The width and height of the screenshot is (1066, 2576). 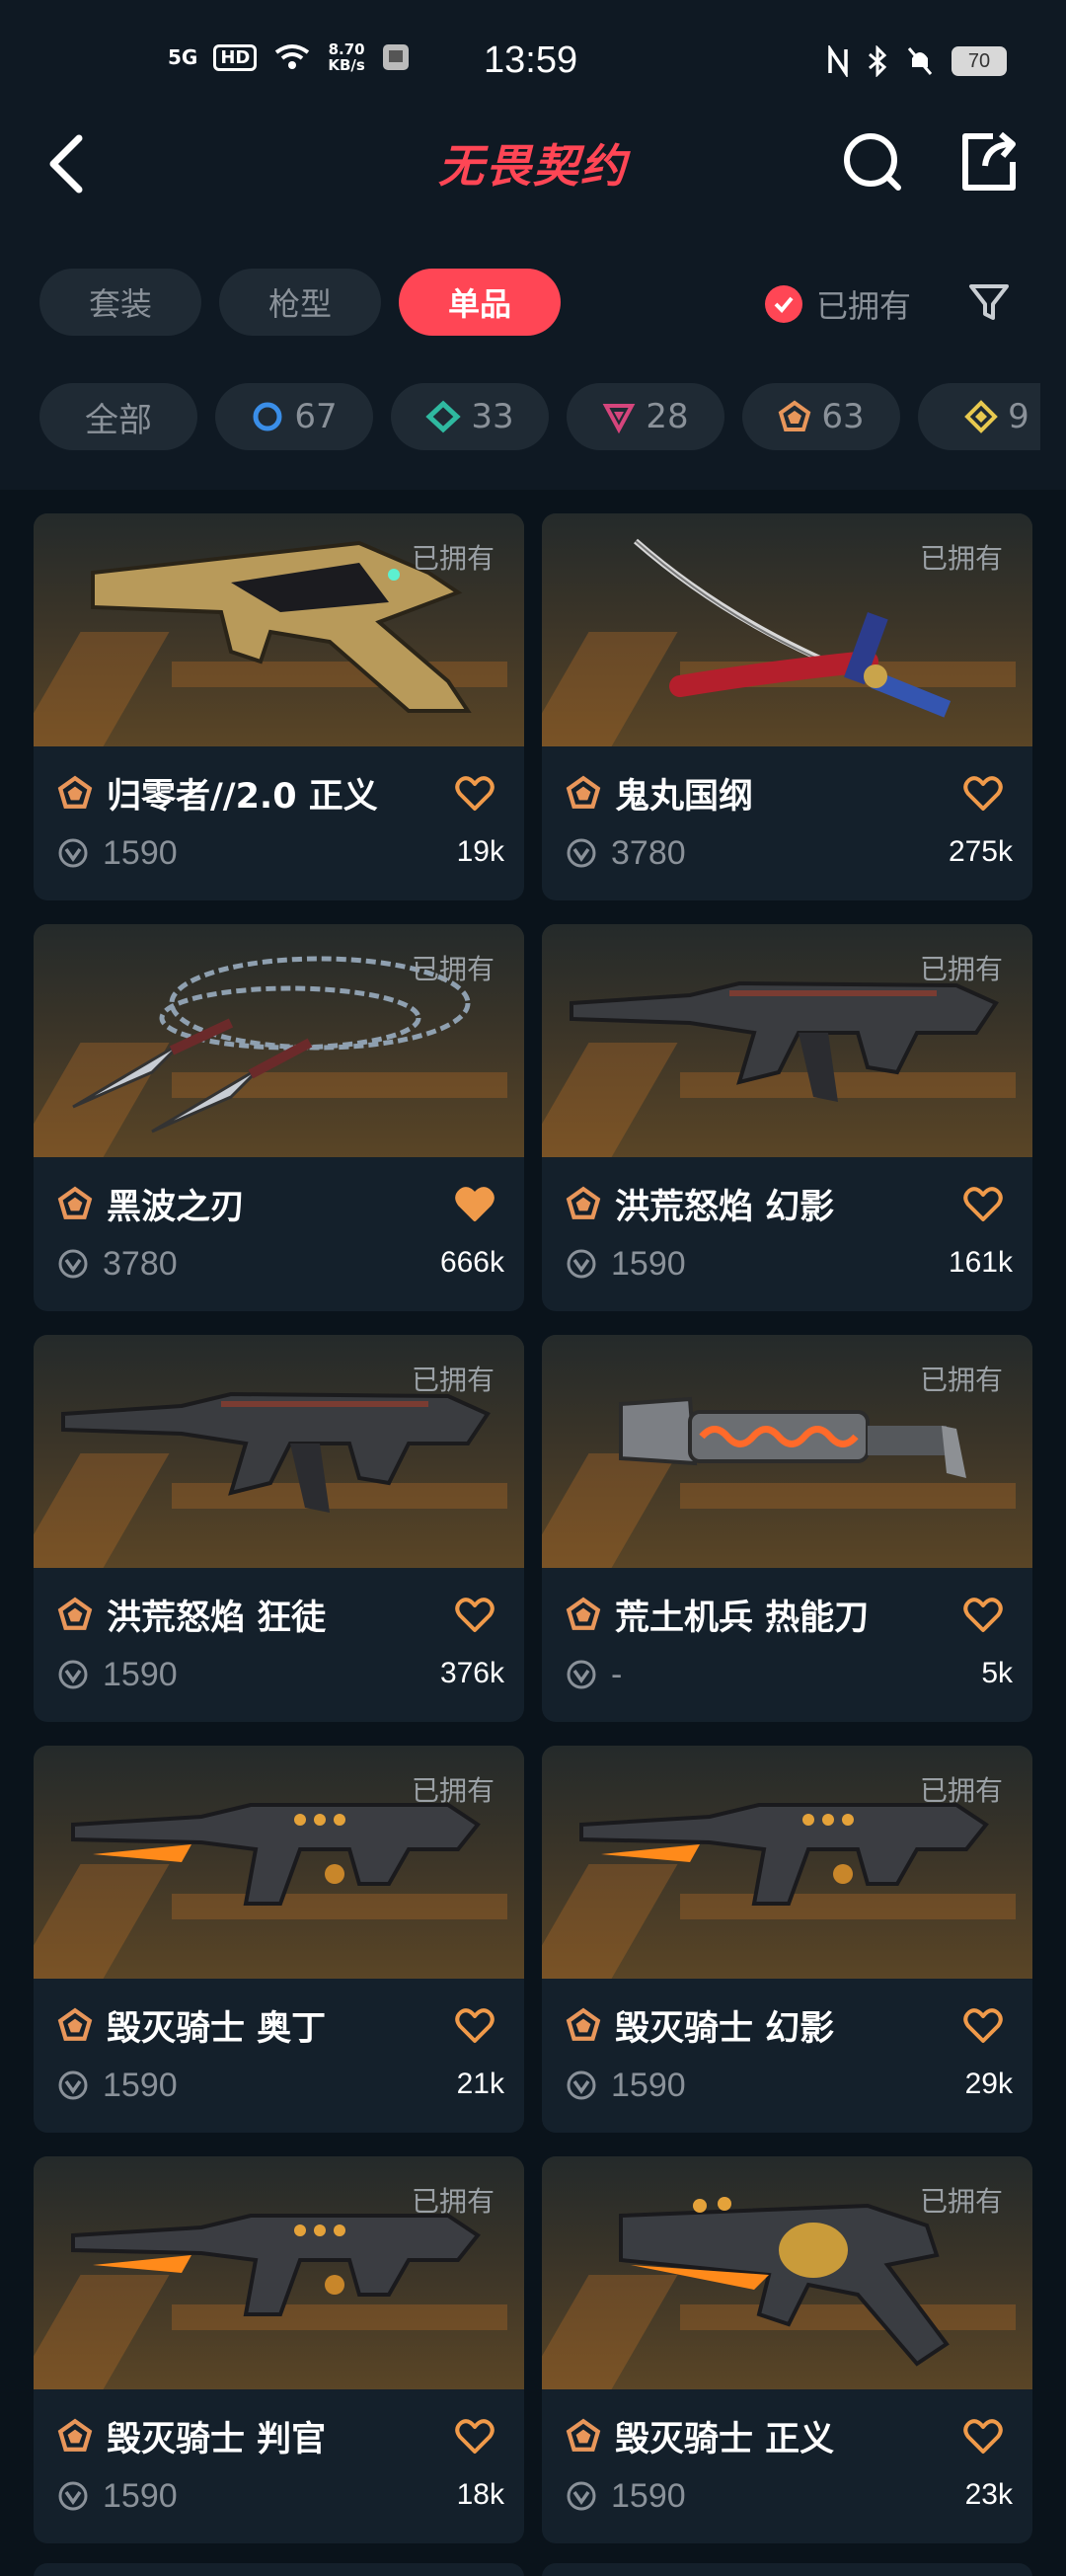 I want to click on name-row: 洪荒怒焰 狂徒, so click(x=278, y=1614).